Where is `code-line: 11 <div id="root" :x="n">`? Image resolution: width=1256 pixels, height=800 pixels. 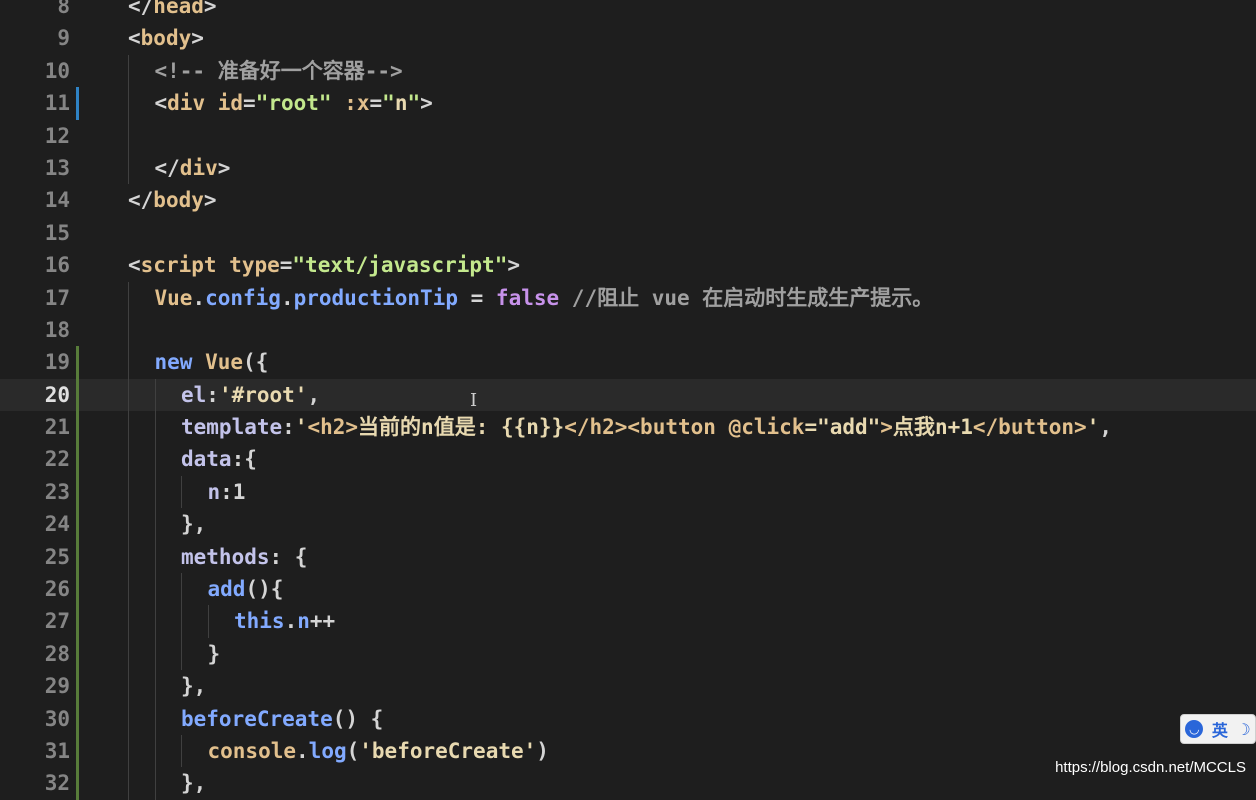 code-line: 11 <div id="root" :x="n"> is located at coordinates (628, 103).